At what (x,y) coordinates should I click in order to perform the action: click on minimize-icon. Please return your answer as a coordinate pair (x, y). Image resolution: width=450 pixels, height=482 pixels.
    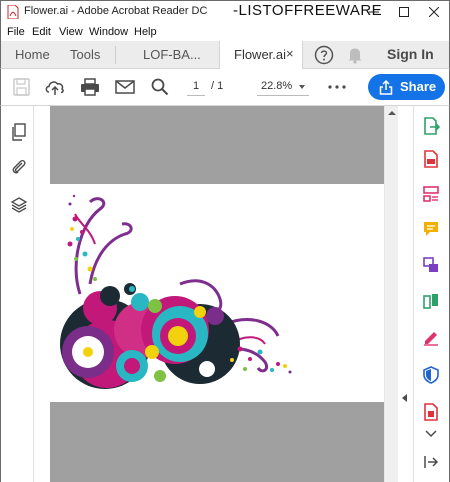
    Looking at the image, I should click on (374, 12).